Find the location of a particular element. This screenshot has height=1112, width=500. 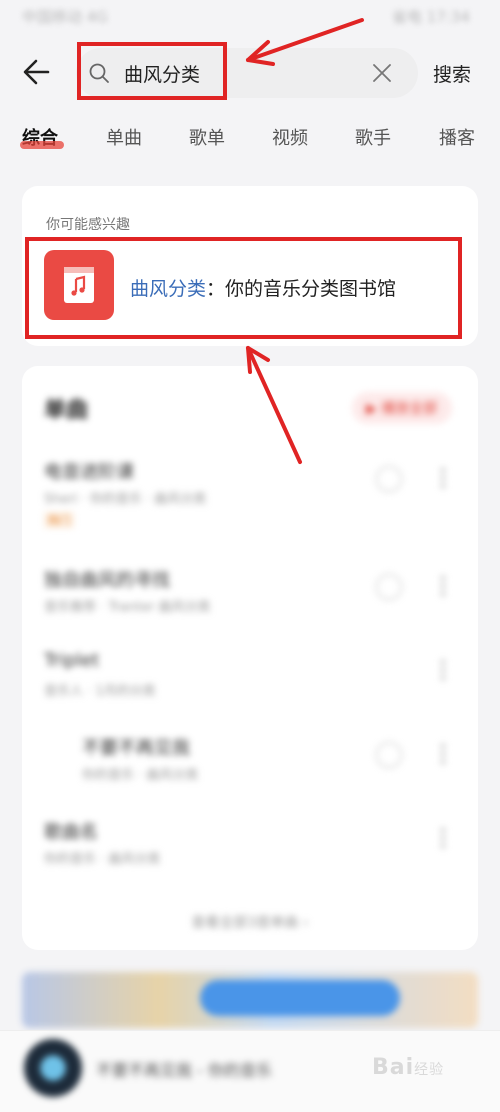

watermark-brand: Bai is located at coordinates (393, 1067).